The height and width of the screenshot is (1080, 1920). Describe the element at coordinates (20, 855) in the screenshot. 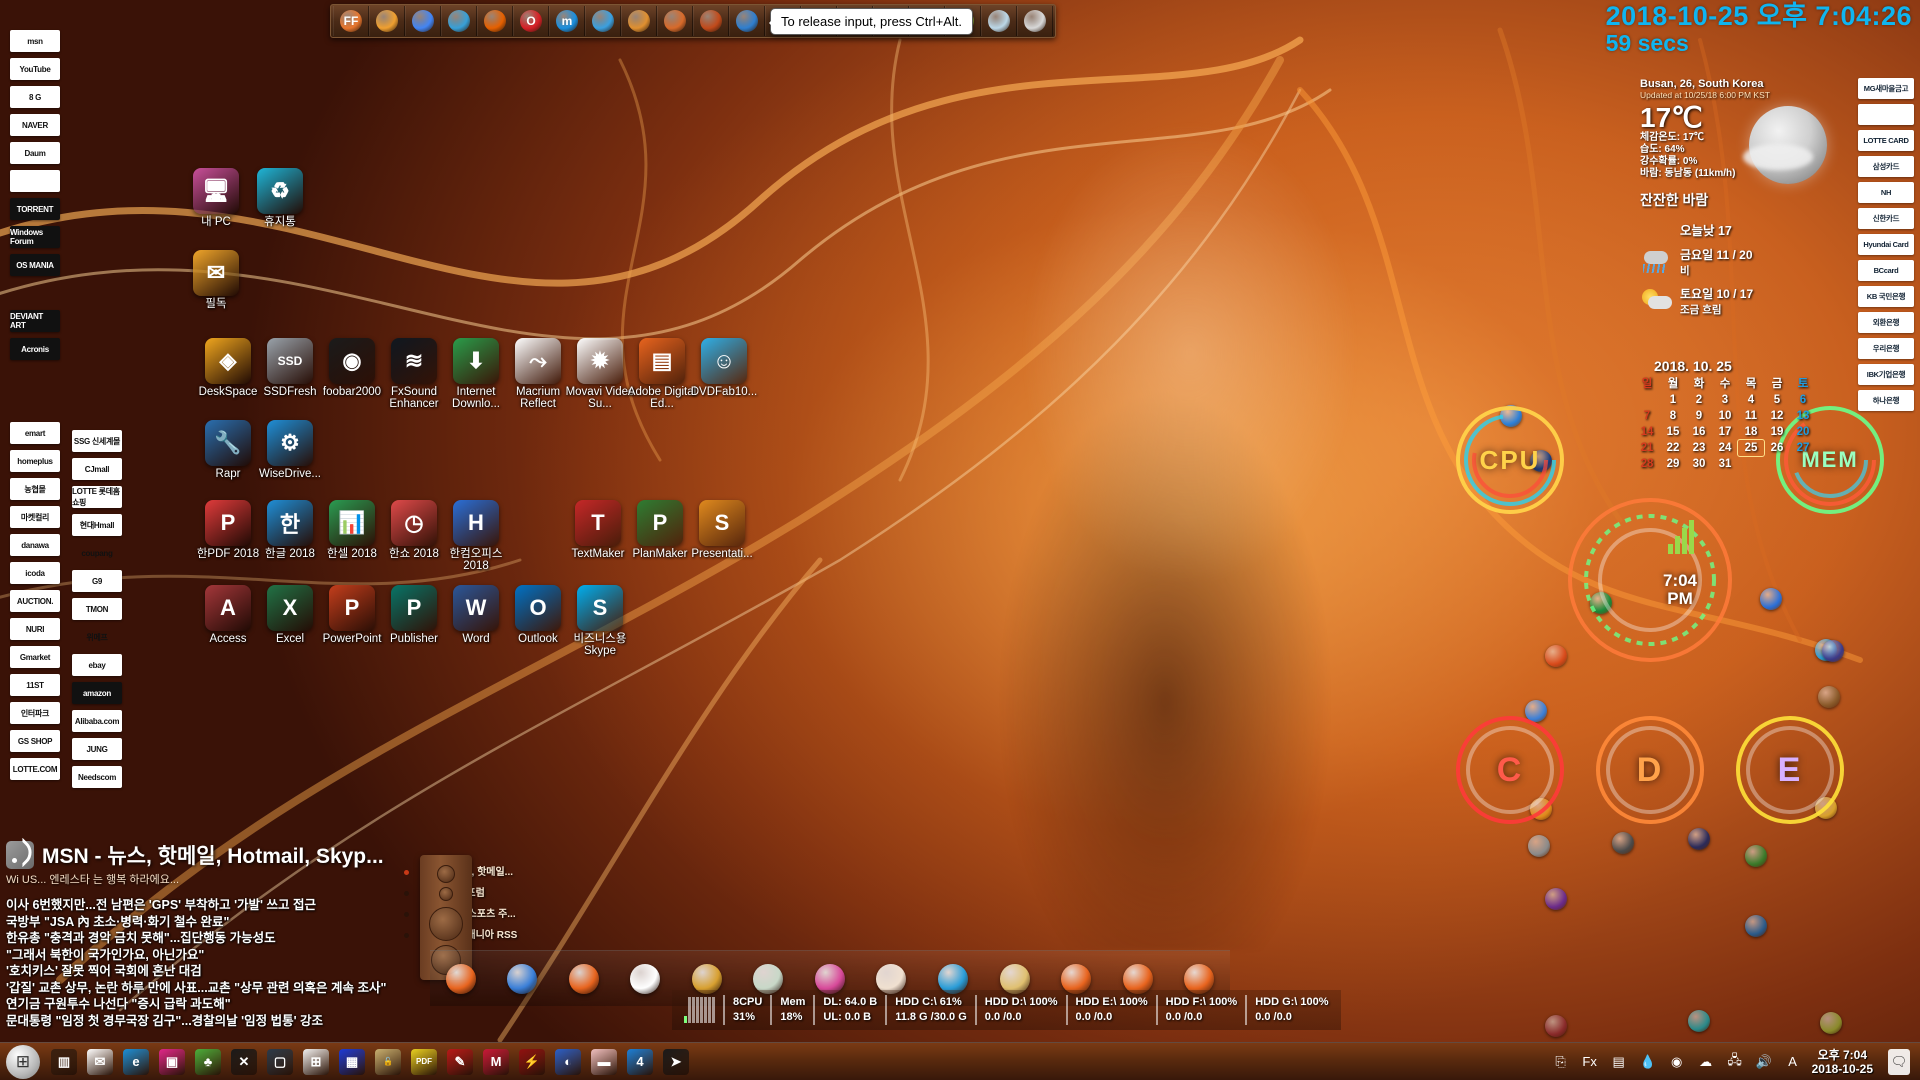

I see `rss-icon` at that location.